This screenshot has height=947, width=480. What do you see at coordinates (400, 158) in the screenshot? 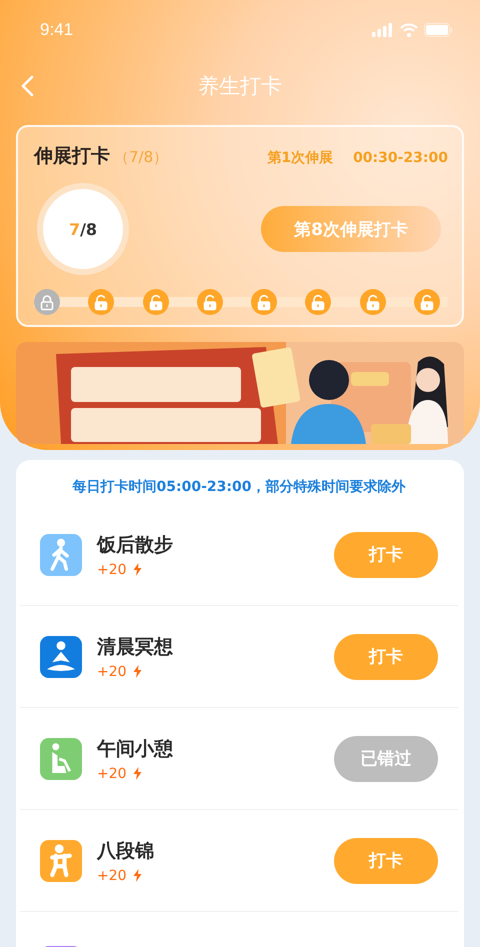
I see `time-range: 00:30-23:00` at bounding box center [400, 158].